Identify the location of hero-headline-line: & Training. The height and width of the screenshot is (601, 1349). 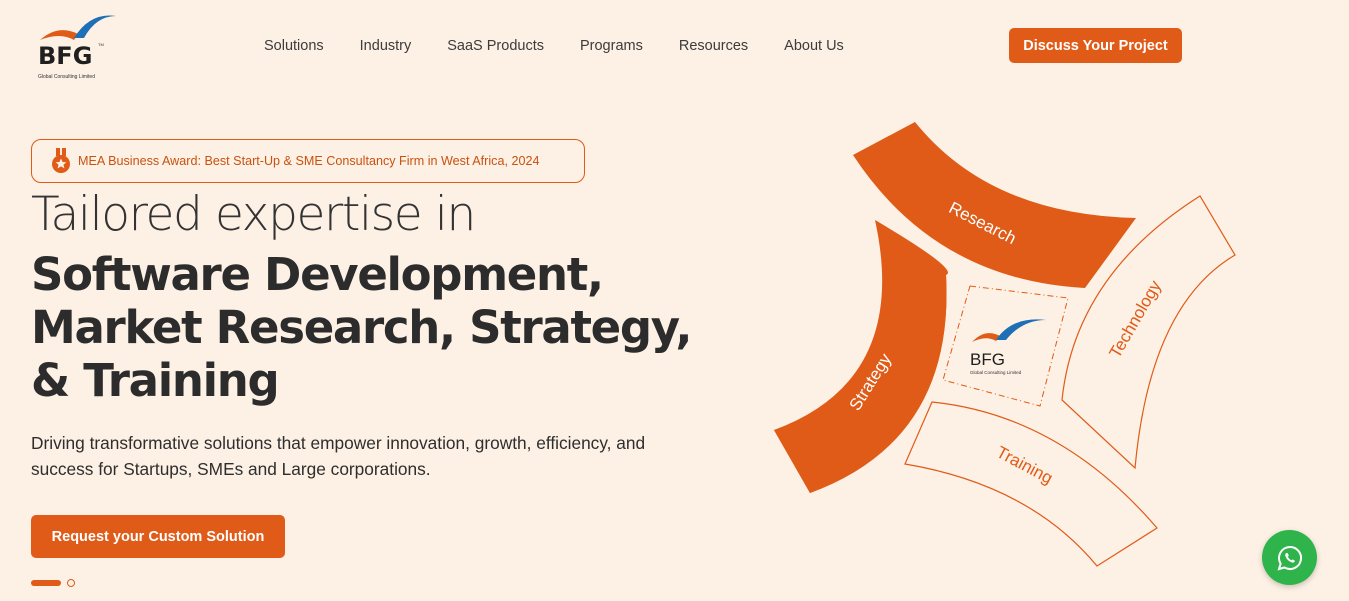
(155, 380).